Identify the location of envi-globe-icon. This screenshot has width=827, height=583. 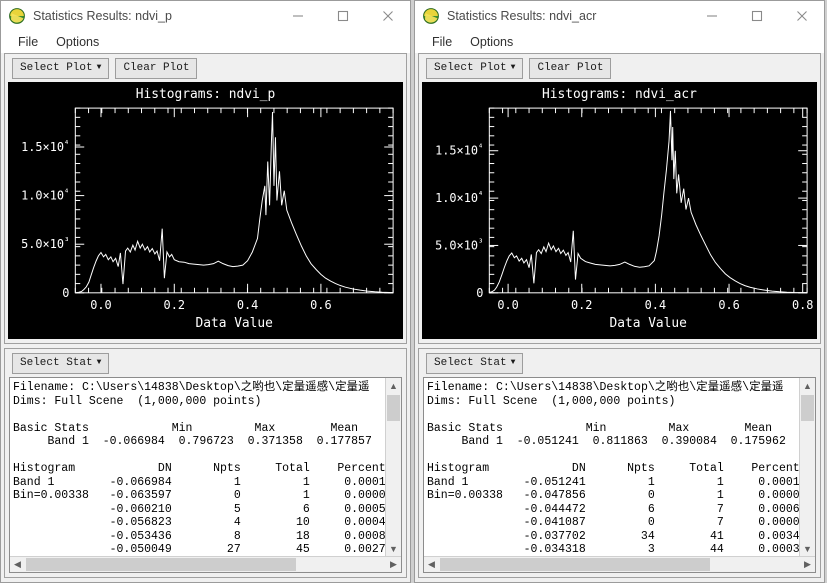
(431, 16).